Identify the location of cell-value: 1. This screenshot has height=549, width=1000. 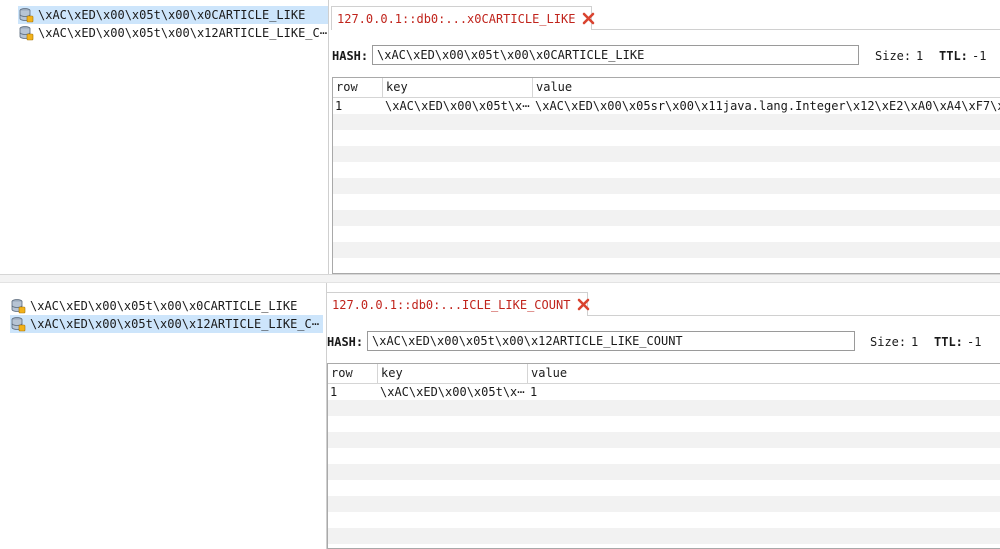
(534, 392).